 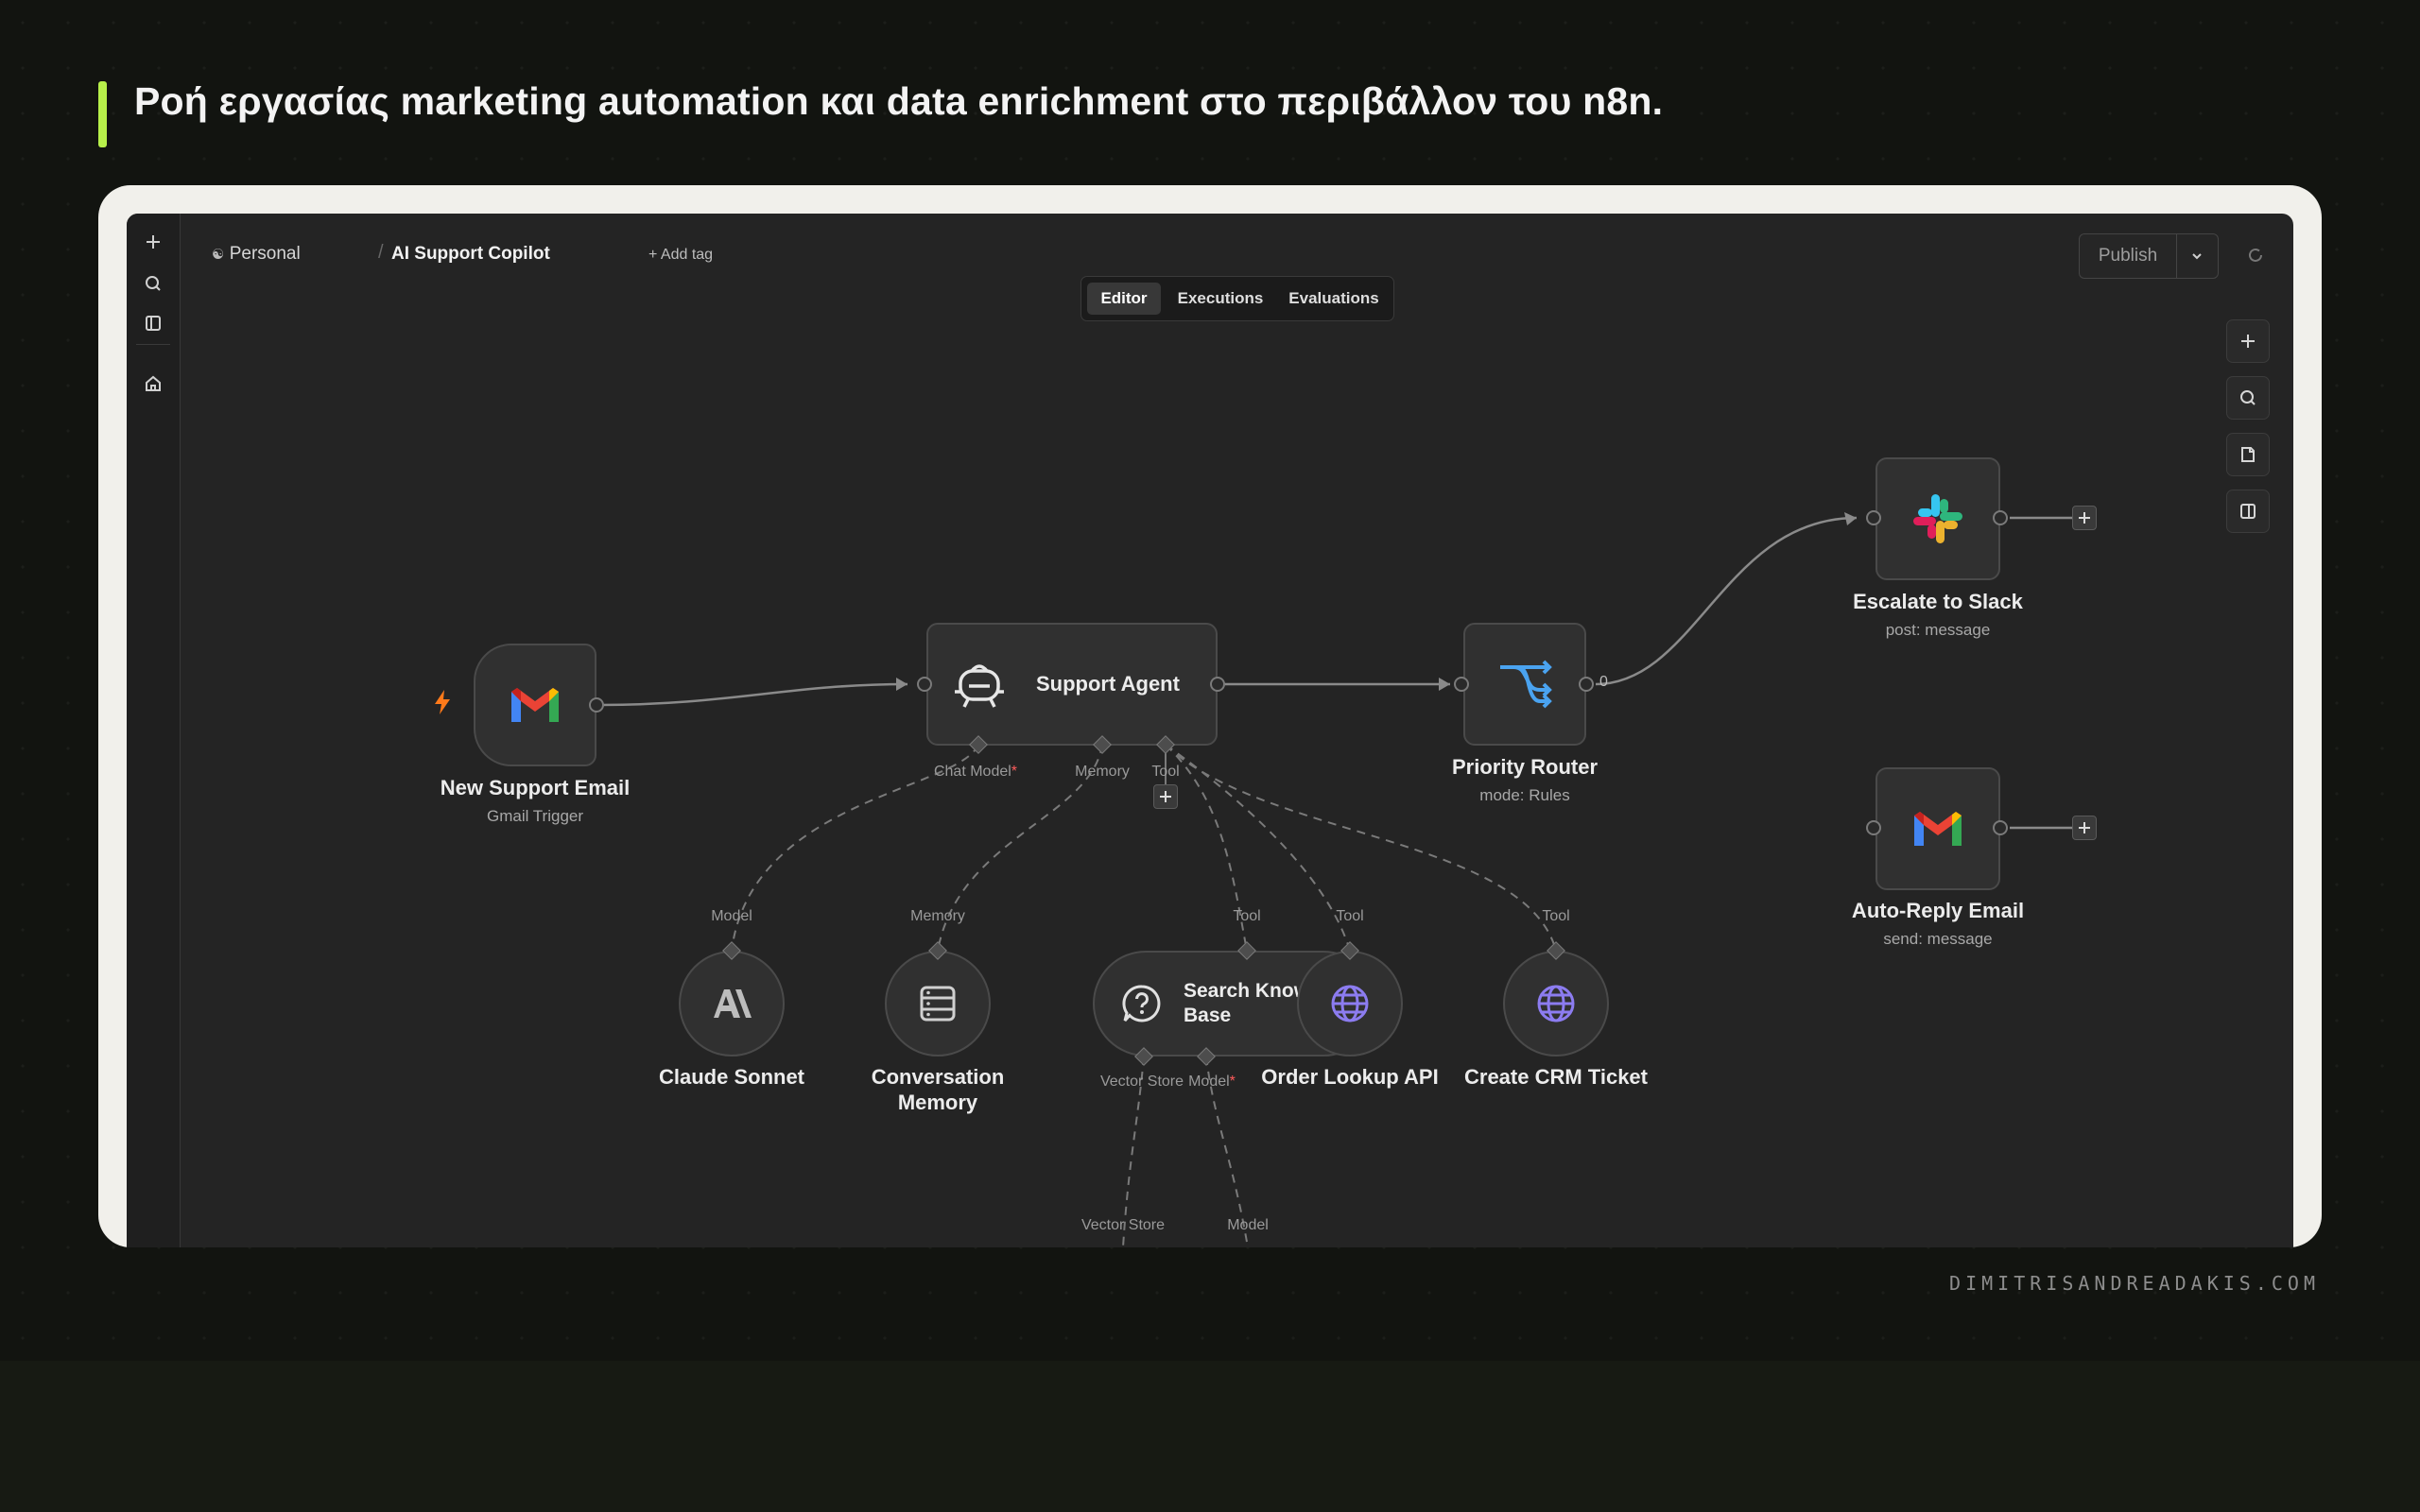 What do you see at coordinates (1938, 910) in the screenshot?
I see `node-title: Auto-Reply Email` at bounding box center [1938, 910].